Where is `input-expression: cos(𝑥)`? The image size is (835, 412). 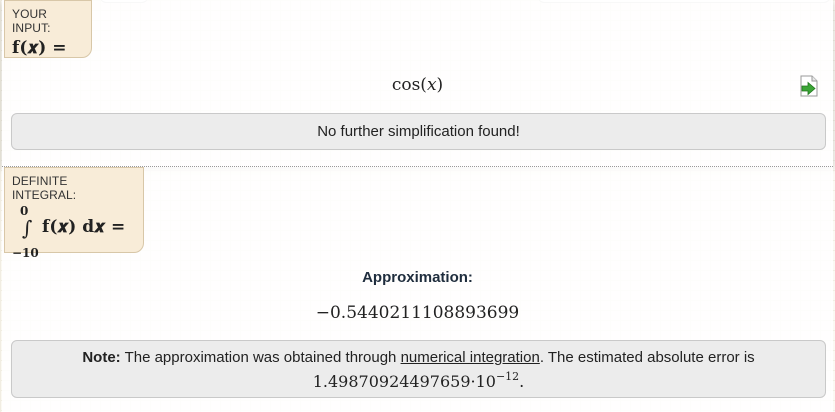
input-expression: cos(𝑥) is located at coordinates (417, 85).